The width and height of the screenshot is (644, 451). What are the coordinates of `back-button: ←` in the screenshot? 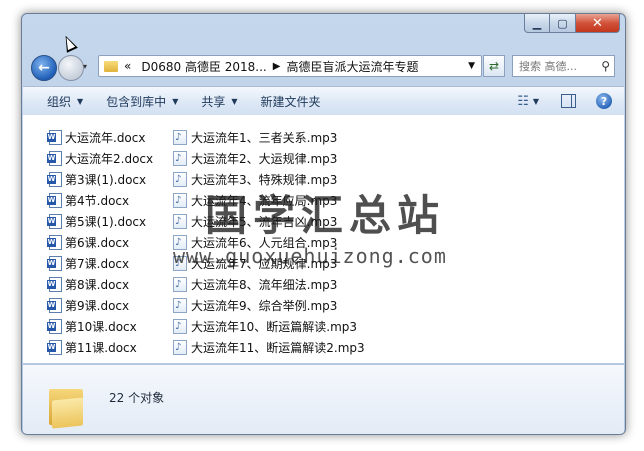 It's located at (44, 68).